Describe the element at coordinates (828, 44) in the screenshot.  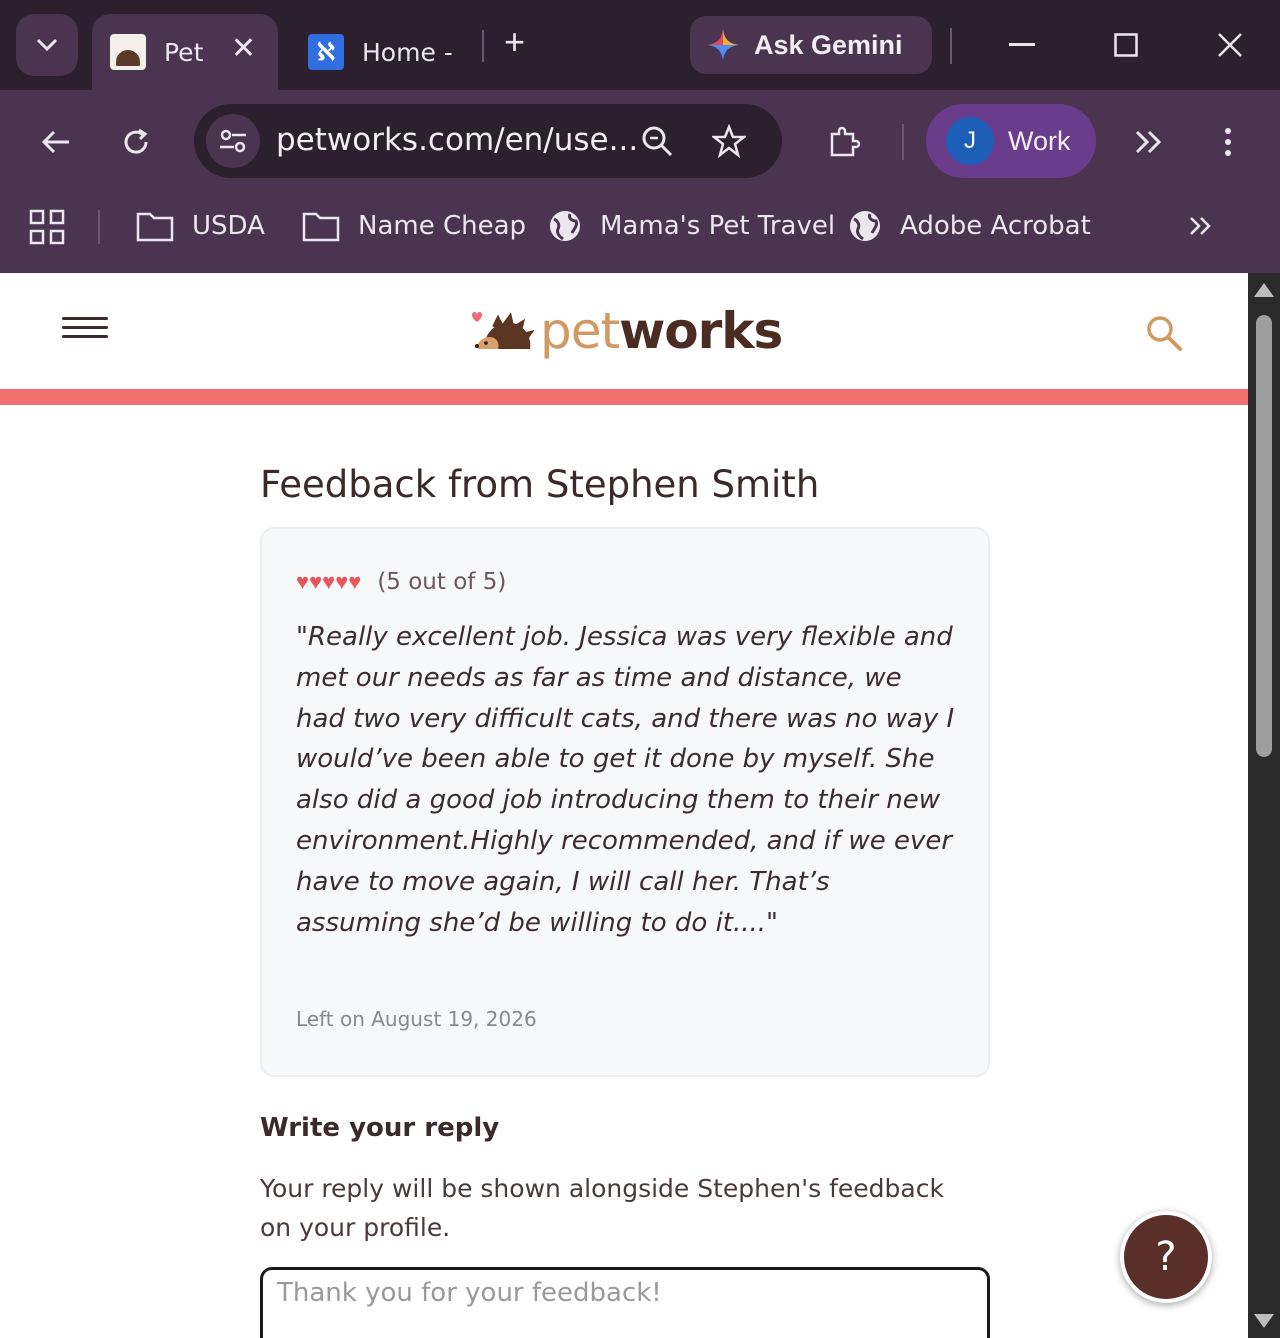
I see `ask-gemini-label: Ask Gemini` at that location.